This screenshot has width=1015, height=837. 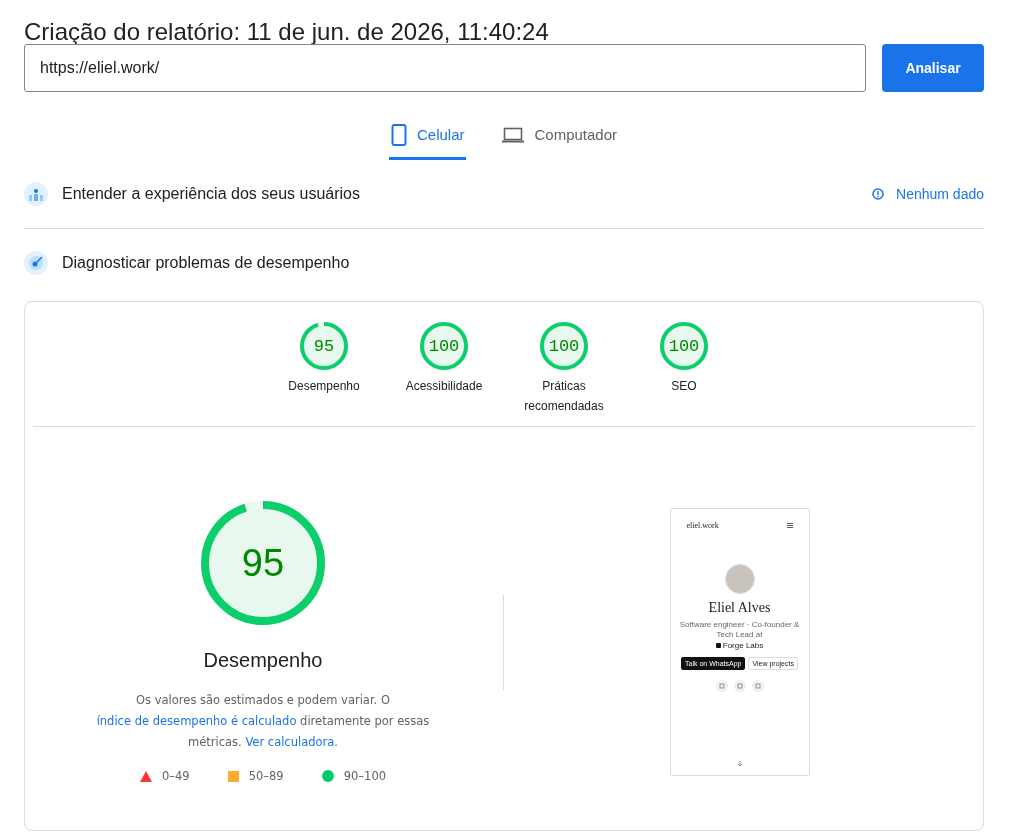 What do you see at coordinates (684, 369) in the screenshot?
I see `category-gauge: 100 SEO` at bounding box center [684, 369].